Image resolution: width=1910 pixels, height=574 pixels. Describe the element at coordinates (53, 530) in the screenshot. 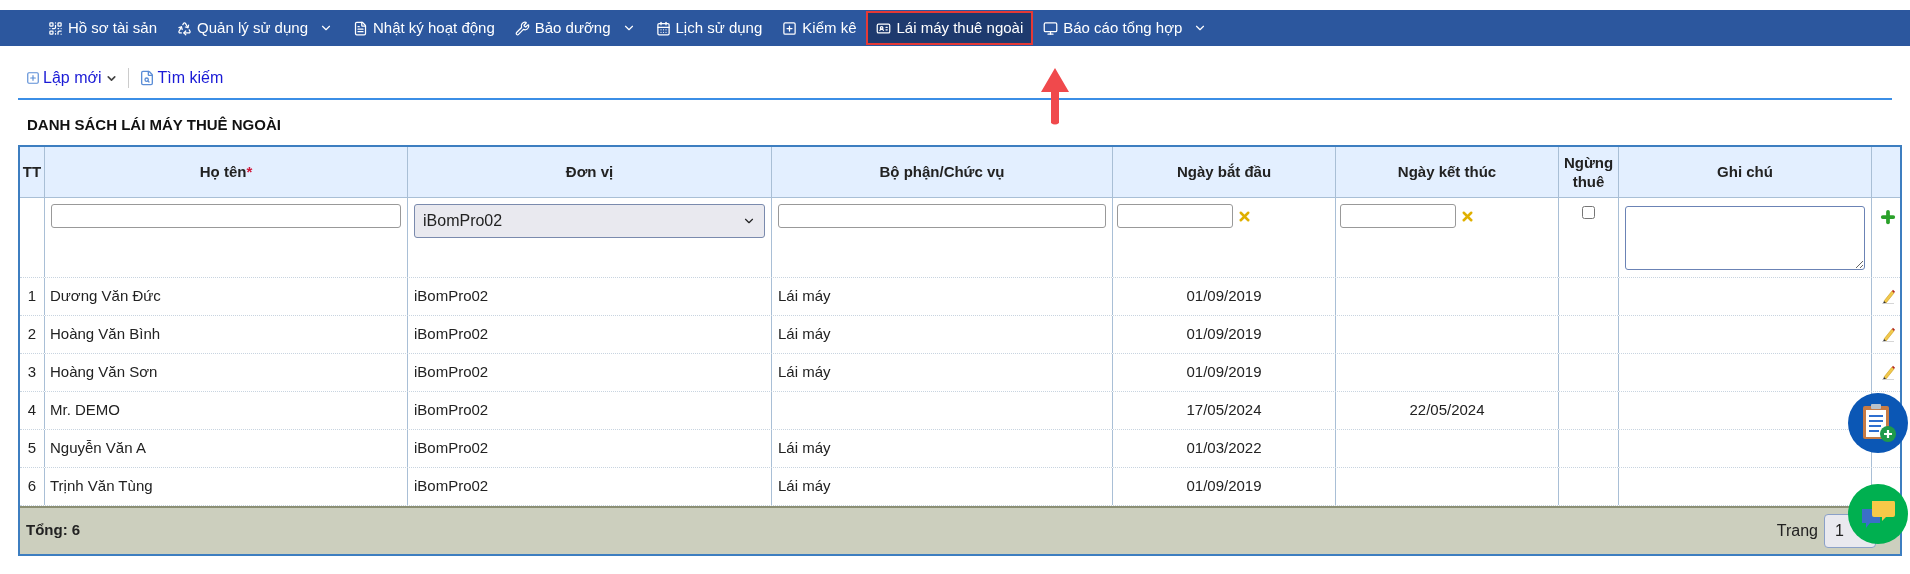

I see `total-count: Tổng: 6` at that location.